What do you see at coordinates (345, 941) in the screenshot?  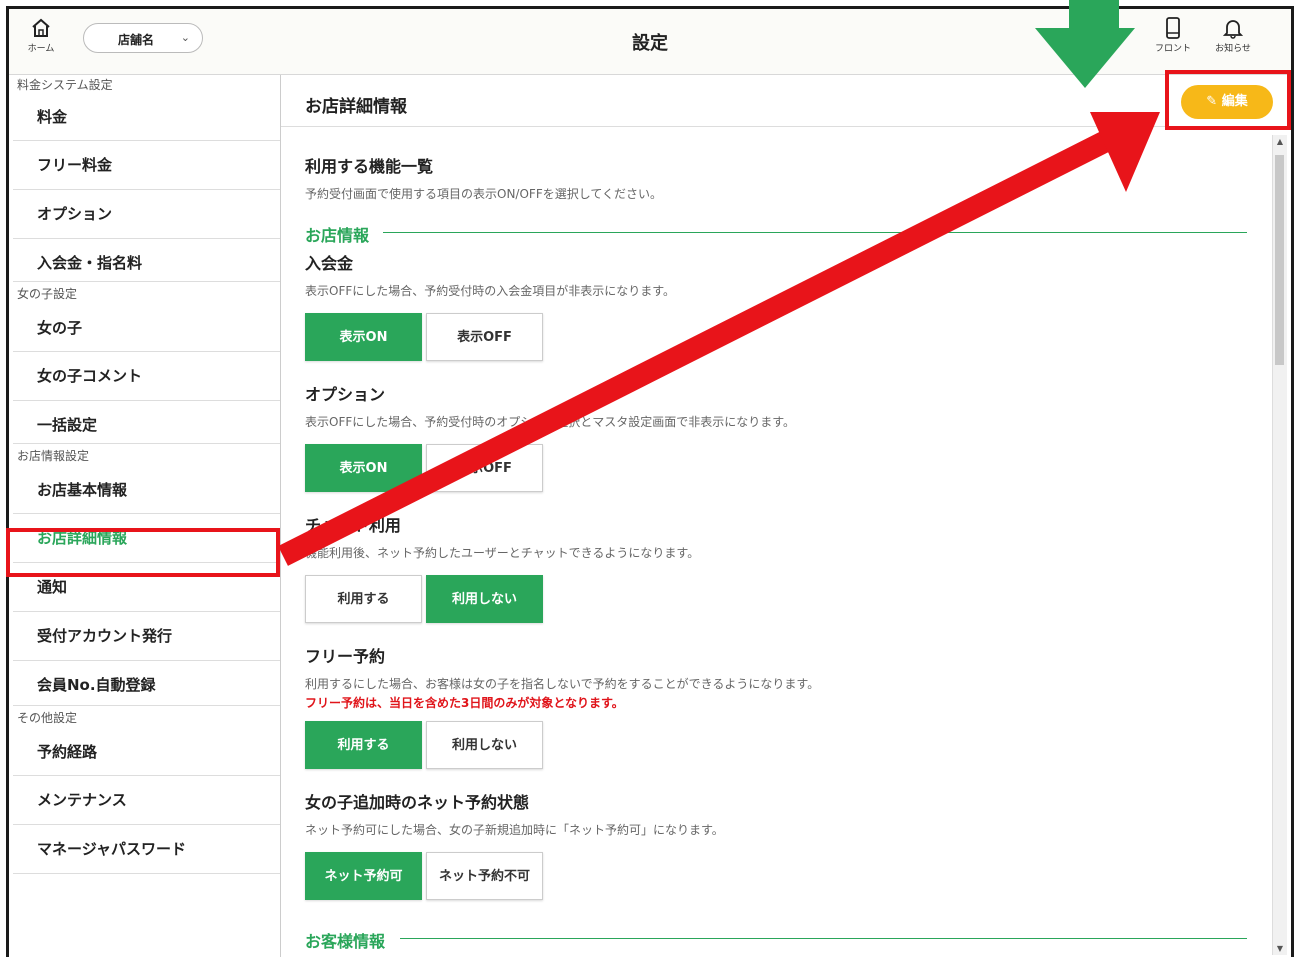 I see `customer-info-heading-text: お客様情報` at bounding box center [345, 941].